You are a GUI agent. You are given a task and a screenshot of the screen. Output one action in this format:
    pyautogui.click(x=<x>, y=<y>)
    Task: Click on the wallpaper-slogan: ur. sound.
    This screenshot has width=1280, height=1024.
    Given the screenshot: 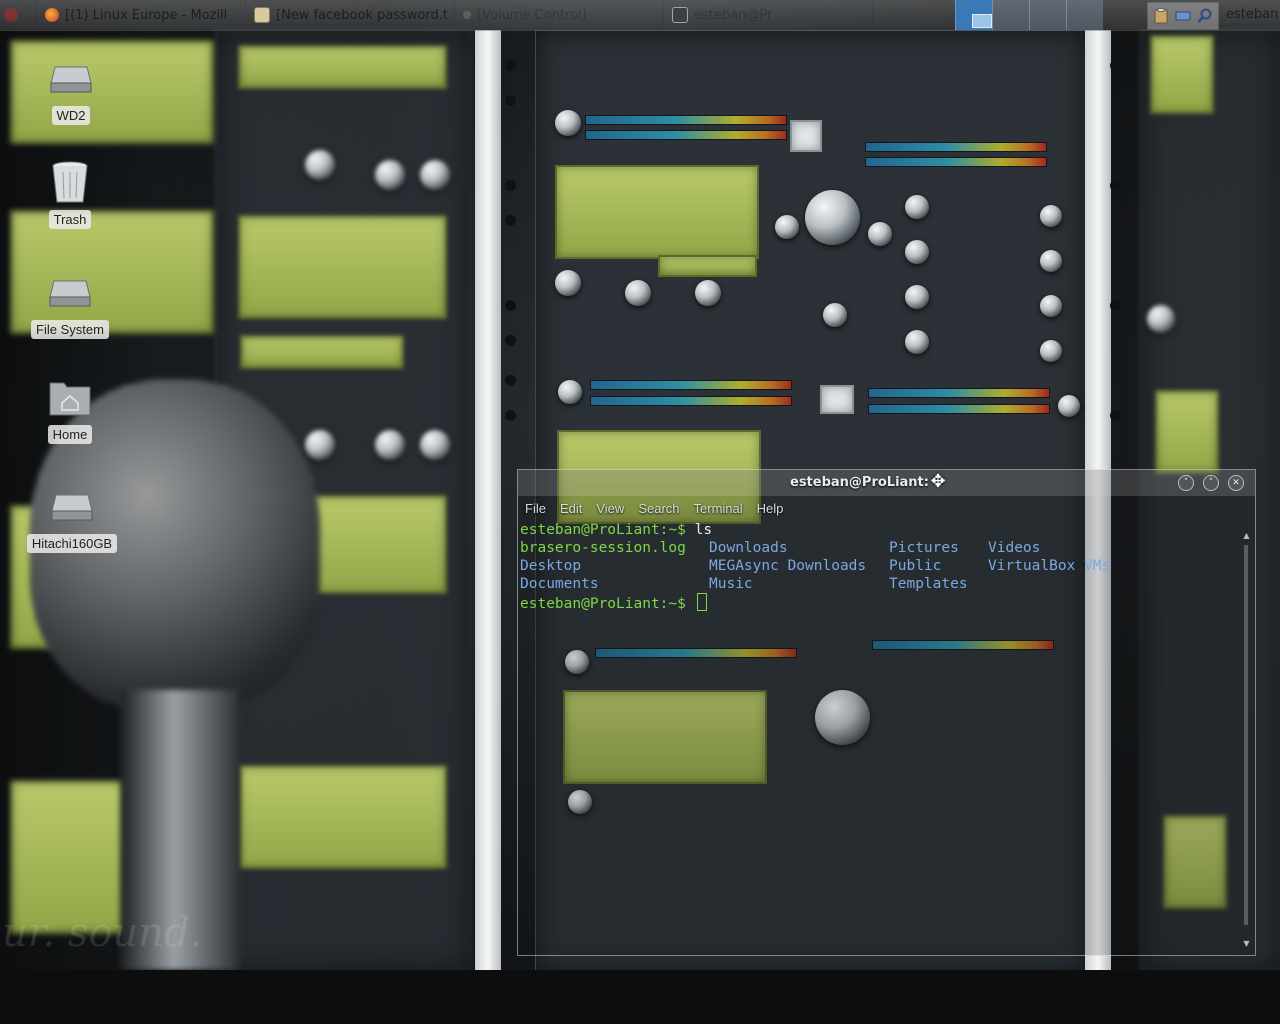 What is the action you would take?
    pyautogui.click(x=102, y=933)
    